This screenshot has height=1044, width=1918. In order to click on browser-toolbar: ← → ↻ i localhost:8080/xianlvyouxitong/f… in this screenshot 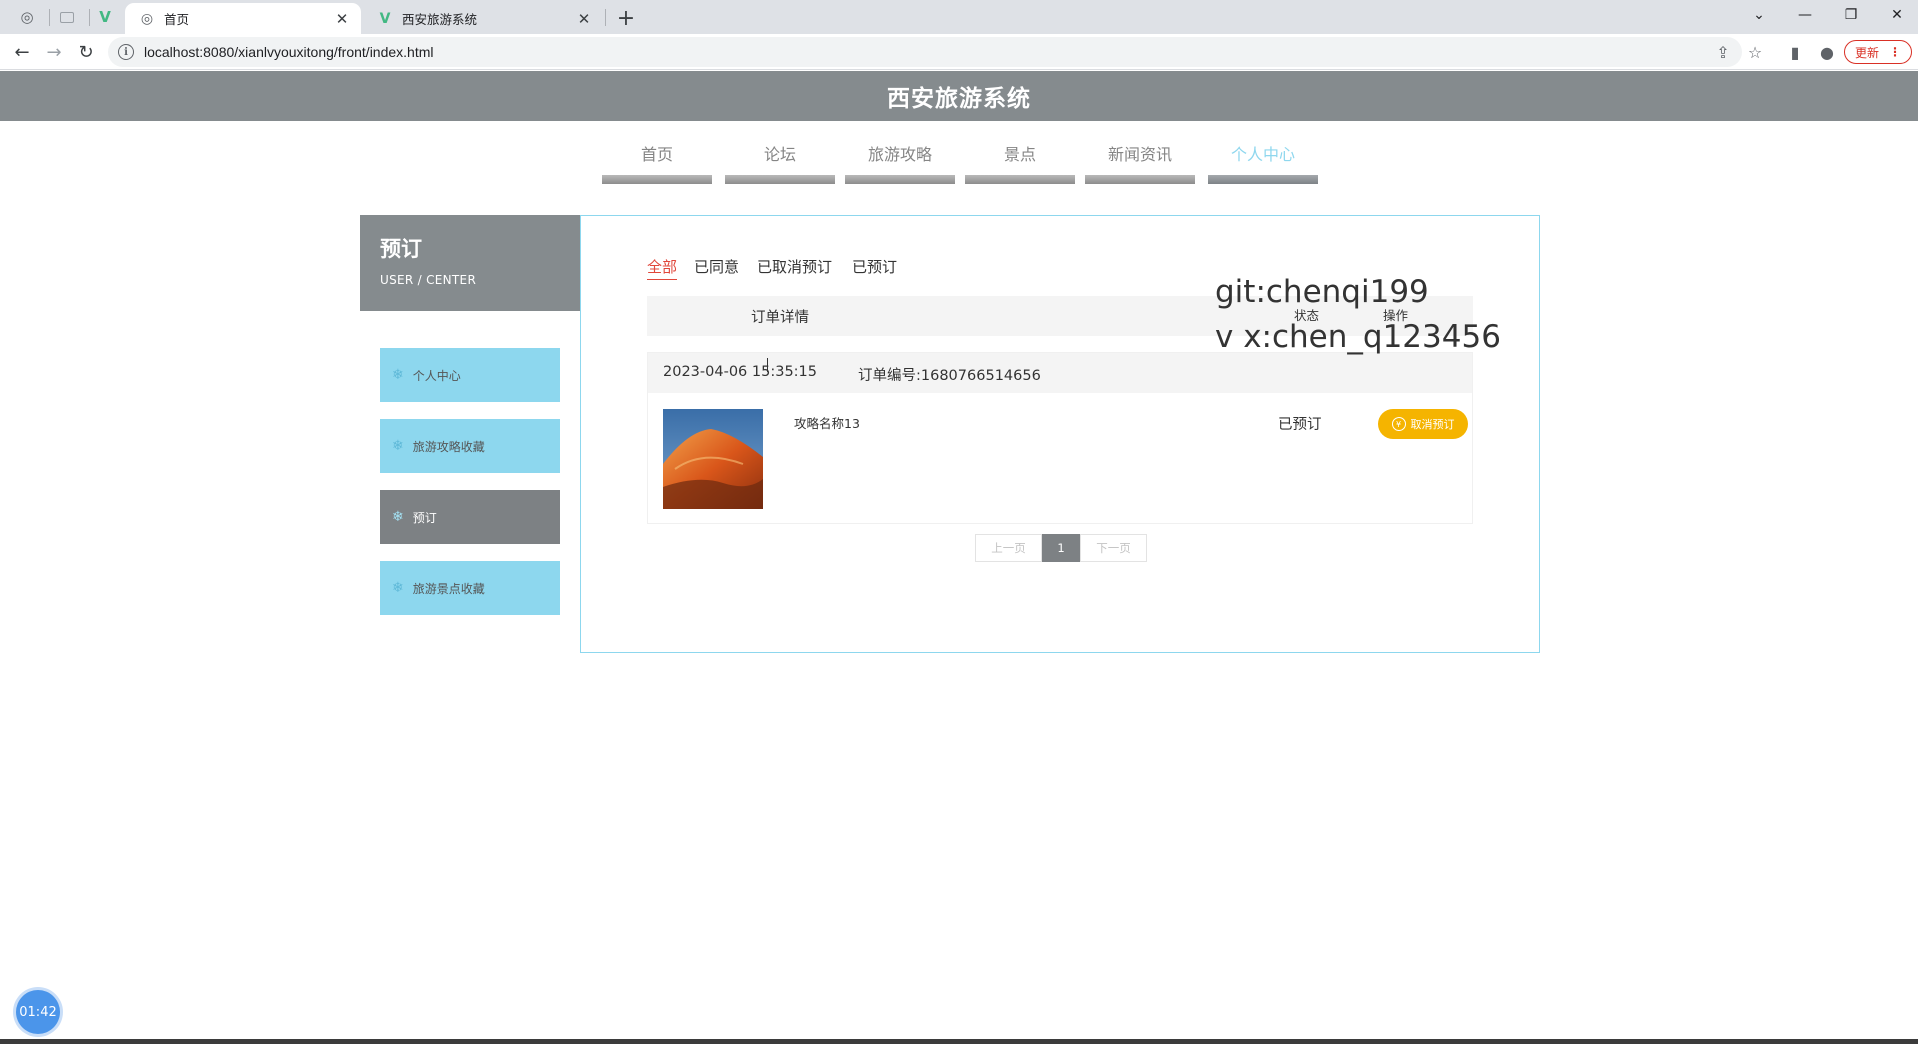, I will do `click(959, 52)`.